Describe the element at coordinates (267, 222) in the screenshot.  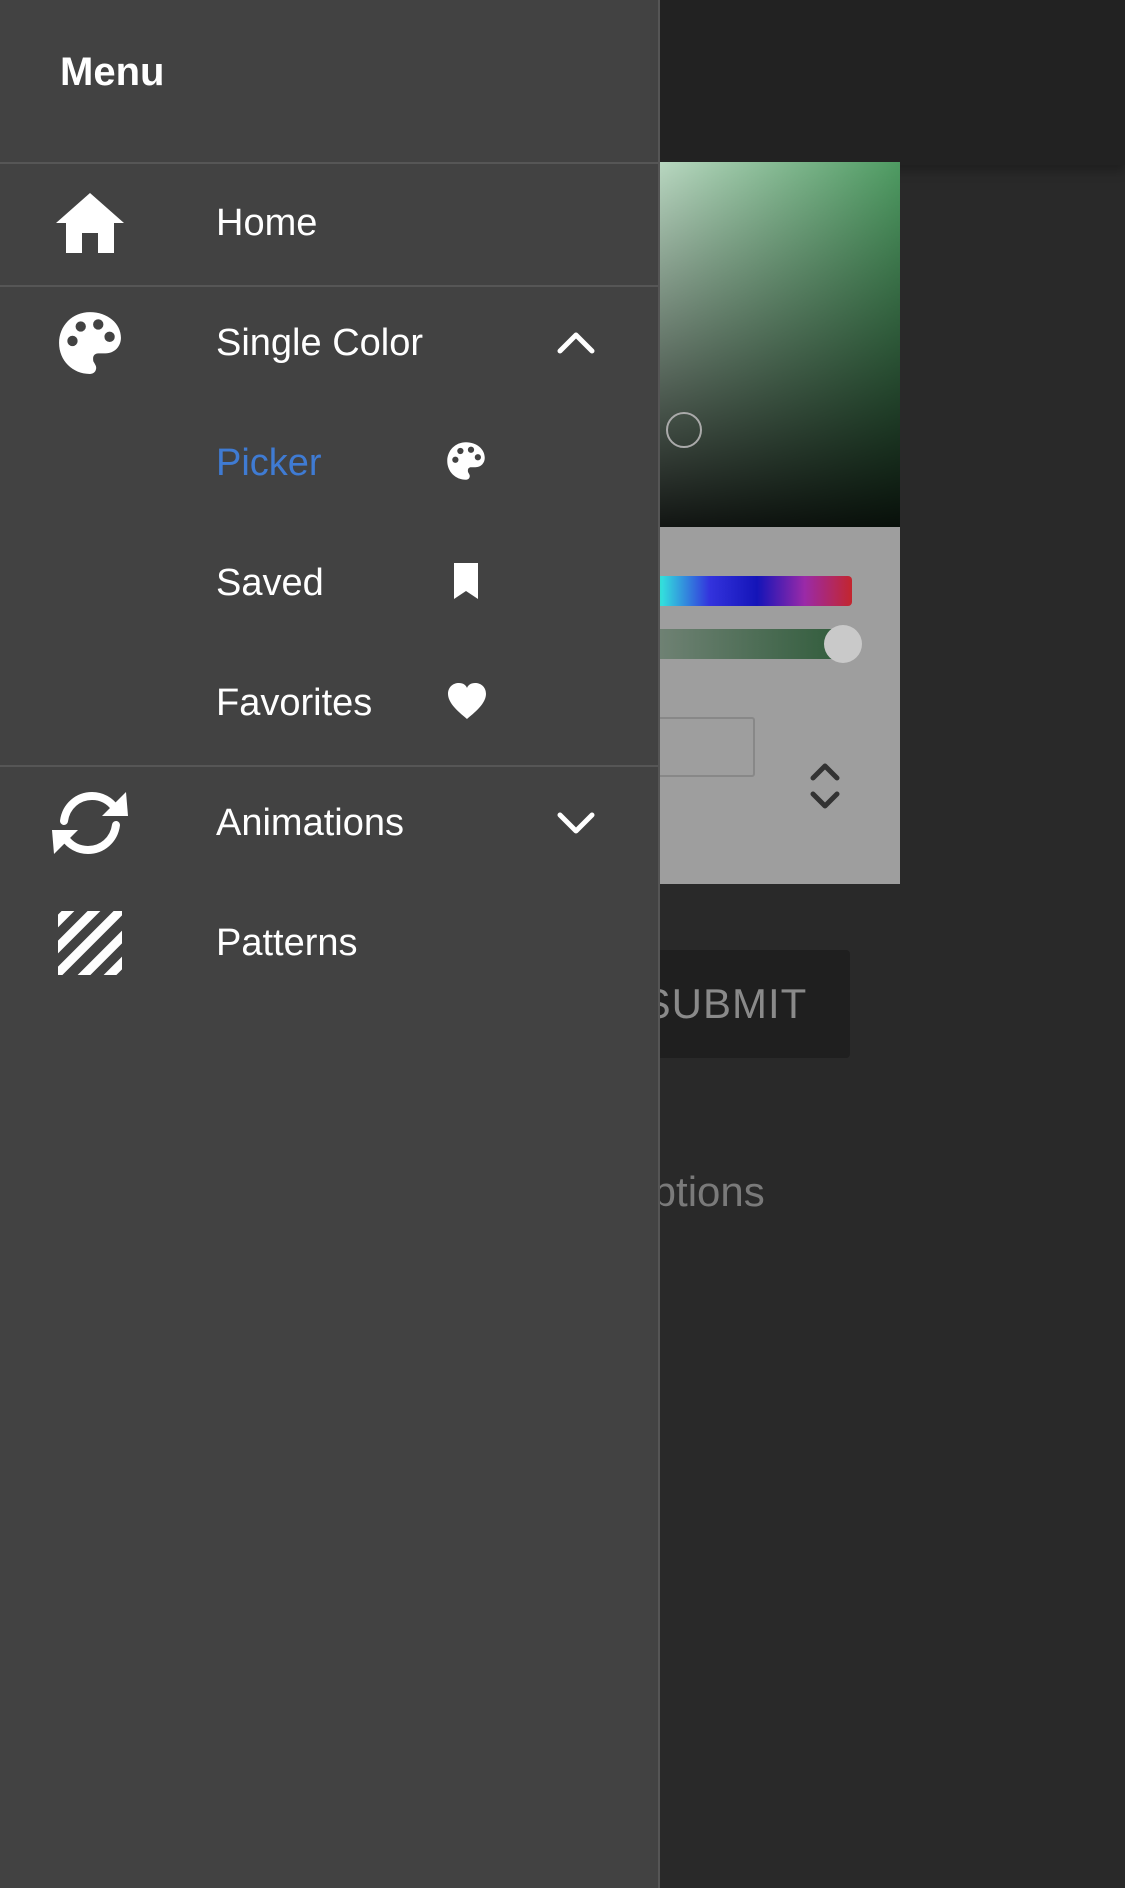
I see `nav-item-label: Home` at that location.